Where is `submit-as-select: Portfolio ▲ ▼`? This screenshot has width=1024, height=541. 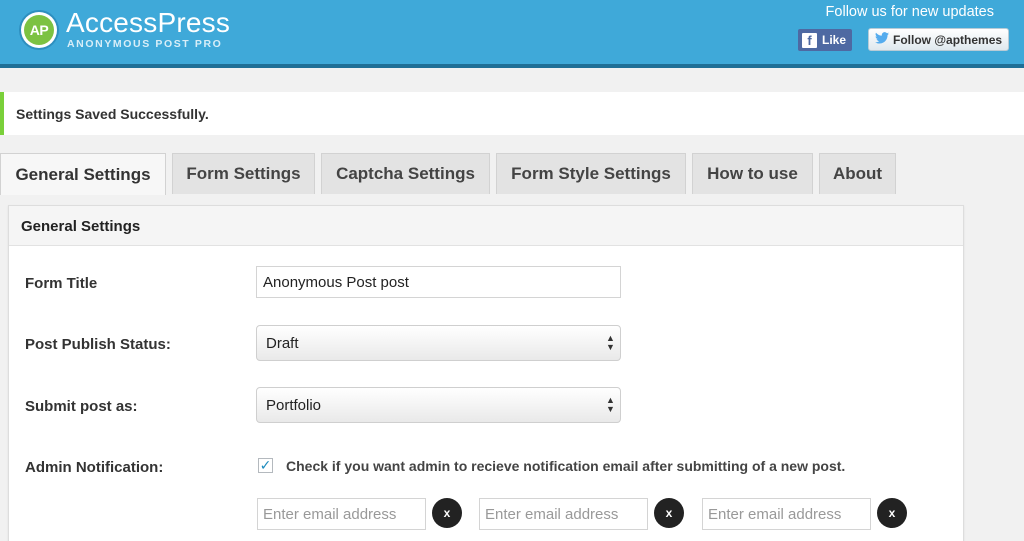
submit-as-select: Portfolio ▲ ▼ is located at coordinates (438, 405).